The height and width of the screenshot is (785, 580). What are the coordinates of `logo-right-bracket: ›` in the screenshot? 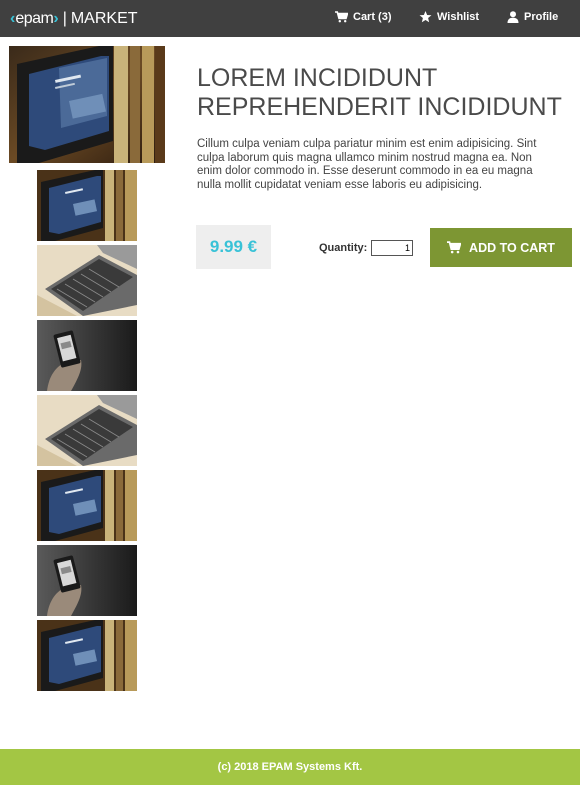 It's located at (56, 18).